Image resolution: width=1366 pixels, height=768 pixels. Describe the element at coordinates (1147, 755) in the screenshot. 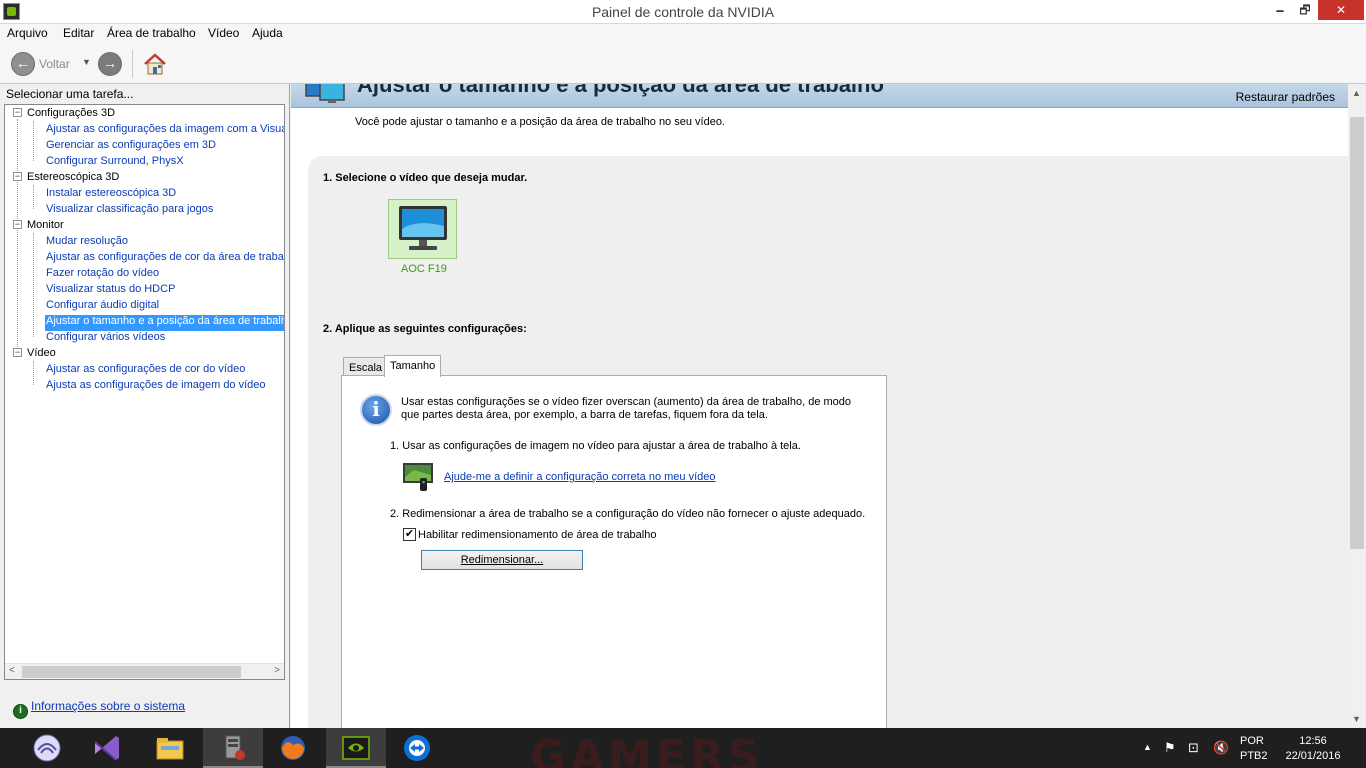

I see `tray-overflow-icon: ▲` at that location.